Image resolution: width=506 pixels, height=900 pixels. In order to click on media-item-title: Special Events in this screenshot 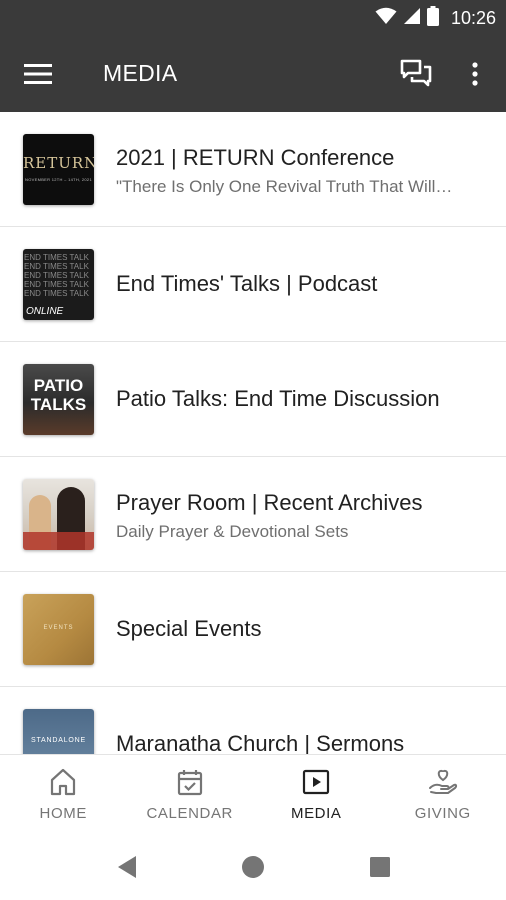, I will do `click(189, 628)`.